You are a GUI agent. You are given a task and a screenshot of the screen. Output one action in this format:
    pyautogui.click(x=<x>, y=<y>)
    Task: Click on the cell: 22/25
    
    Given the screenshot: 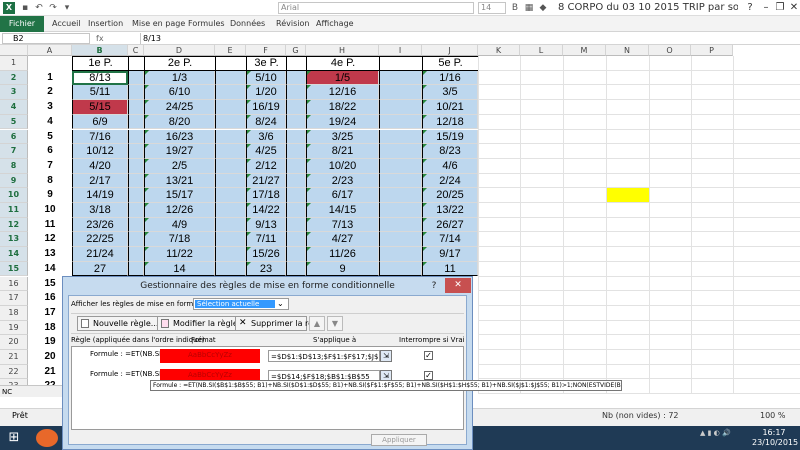 What is the action you would take?
    pyautogui.click(x=100, y=240)
    